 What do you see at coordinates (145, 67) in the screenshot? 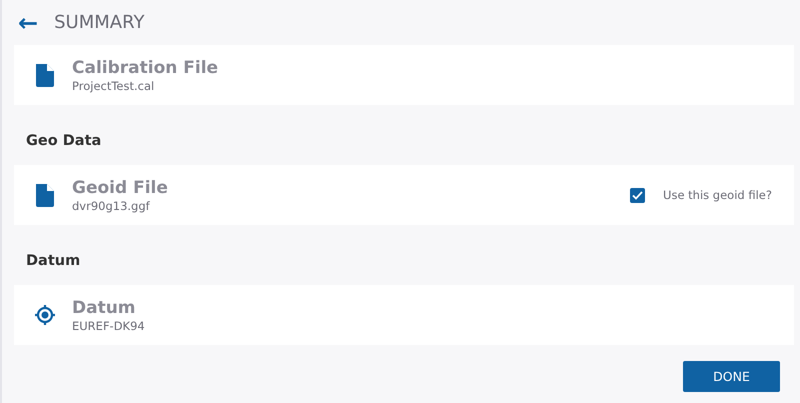
I see `item-title: Calibration File` at bounding box center [145, 67].